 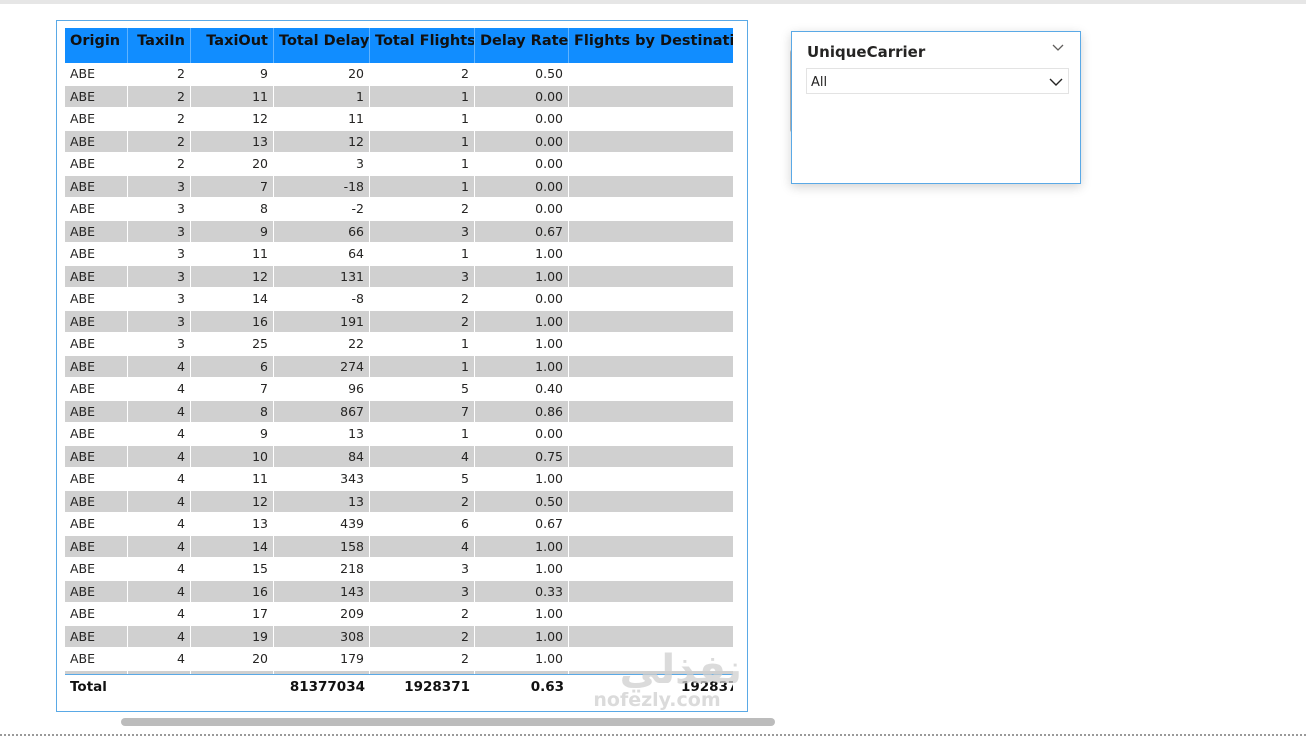 What do you see at coordinates (422, 45) in the screenshot?
I see `column-header-total-flights: Total Flights` at bounding box center [422, 45].